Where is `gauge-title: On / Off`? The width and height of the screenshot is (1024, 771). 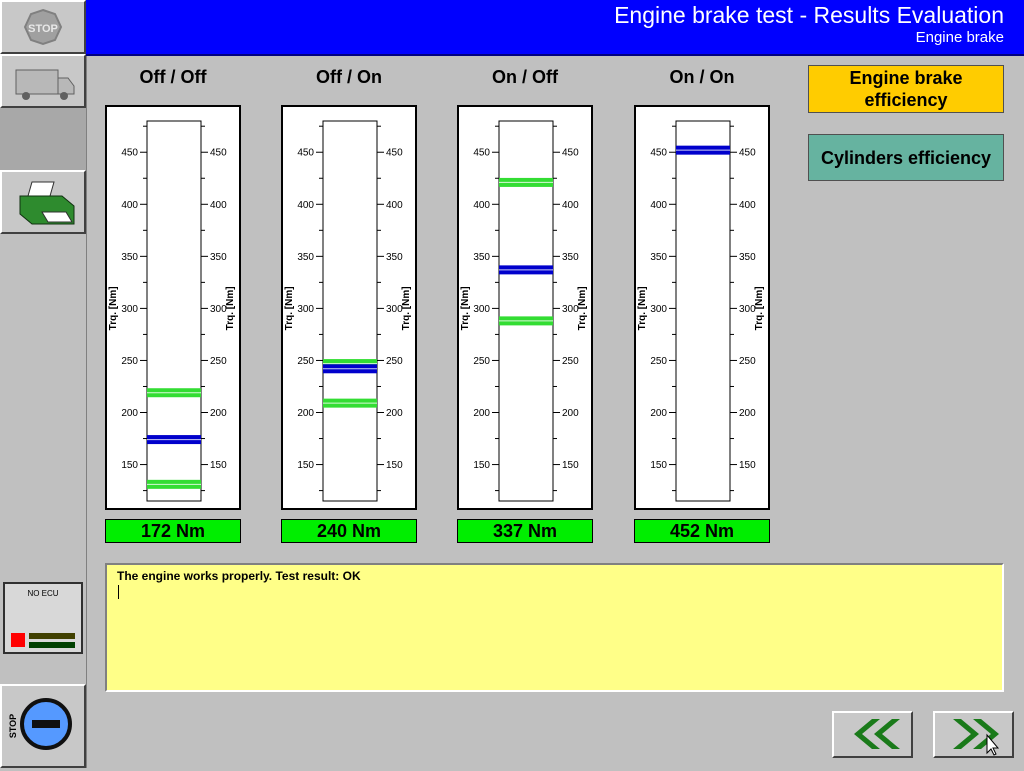
gauge-title: On / Off is located at coordinates (525, 77).